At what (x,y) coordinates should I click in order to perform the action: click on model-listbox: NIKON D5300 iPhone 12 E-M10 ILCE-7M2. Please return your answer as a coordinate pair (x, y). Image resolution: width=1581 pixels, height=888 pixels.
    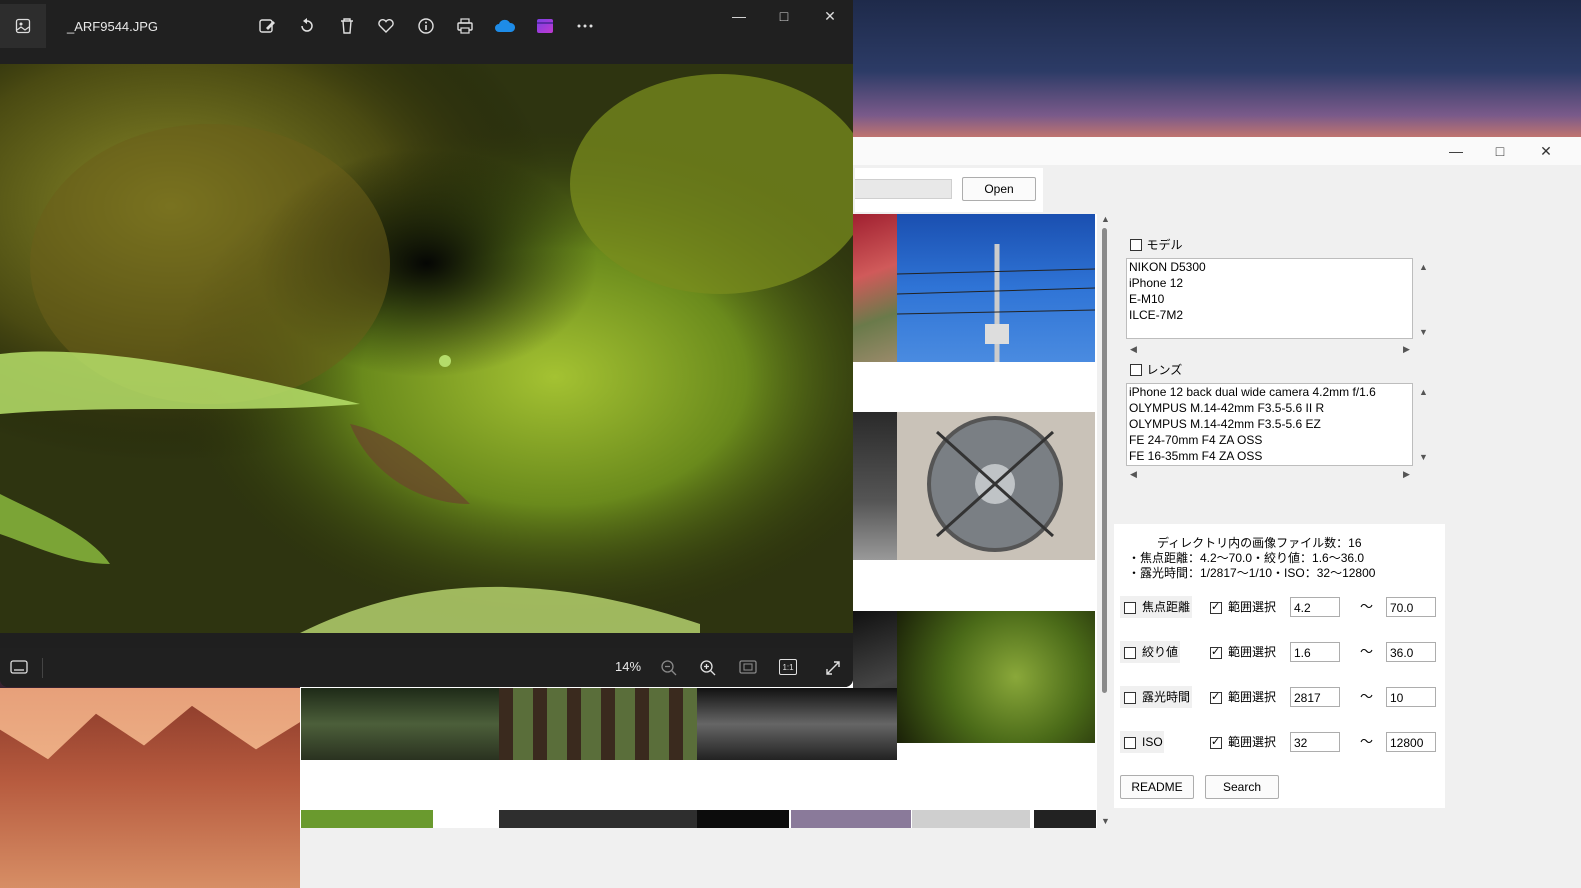
    Looking at the image, I should click on (1269, 298).